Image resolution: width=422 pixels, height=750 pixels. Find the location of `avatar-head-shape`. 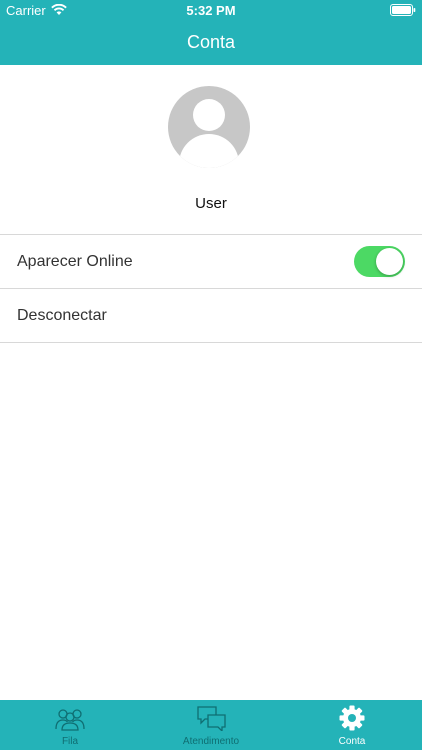

avatar-head-shape is located at coordinates (209, 115).